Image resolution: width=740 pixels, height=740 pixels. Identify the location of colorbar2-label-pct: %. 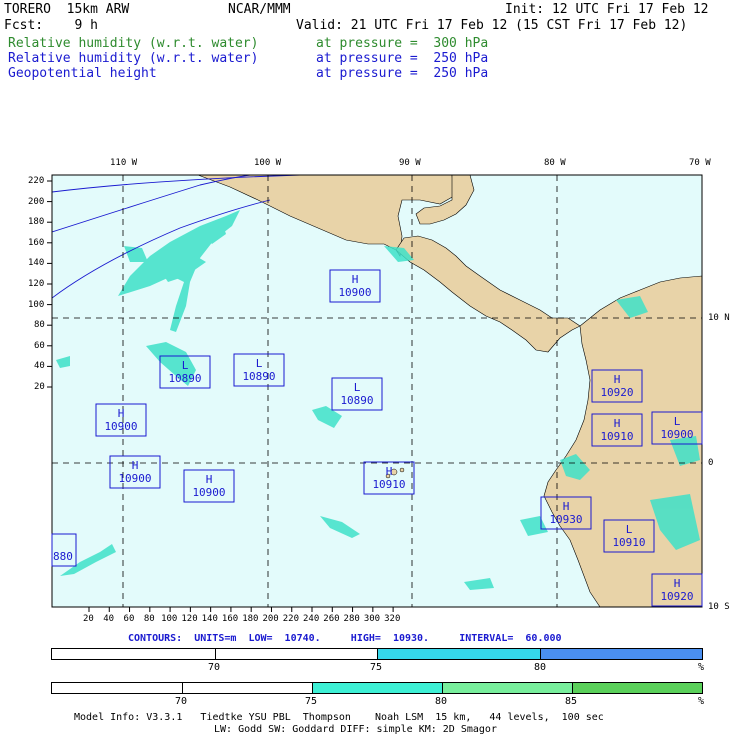
(701, 701).